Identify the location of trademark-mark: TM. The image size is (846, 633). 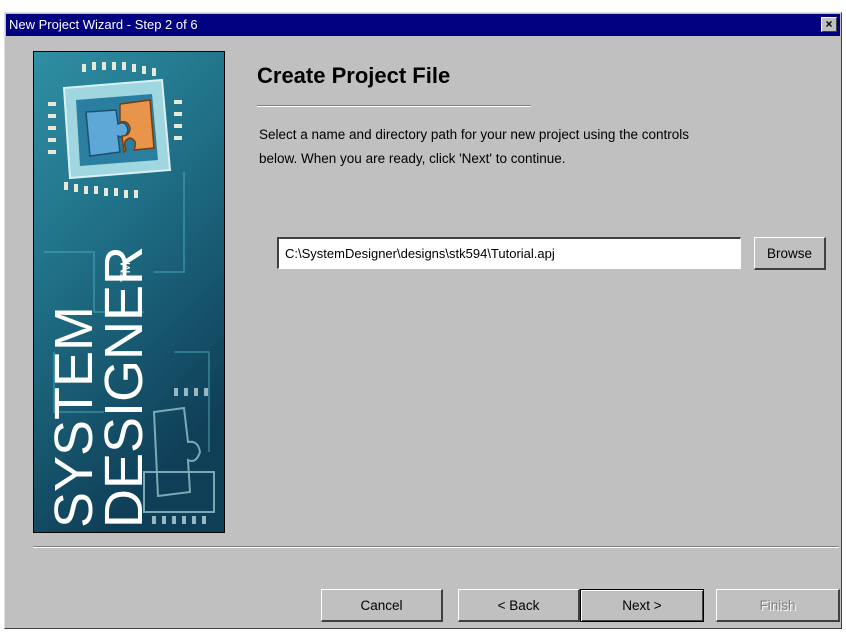
(125, 272).